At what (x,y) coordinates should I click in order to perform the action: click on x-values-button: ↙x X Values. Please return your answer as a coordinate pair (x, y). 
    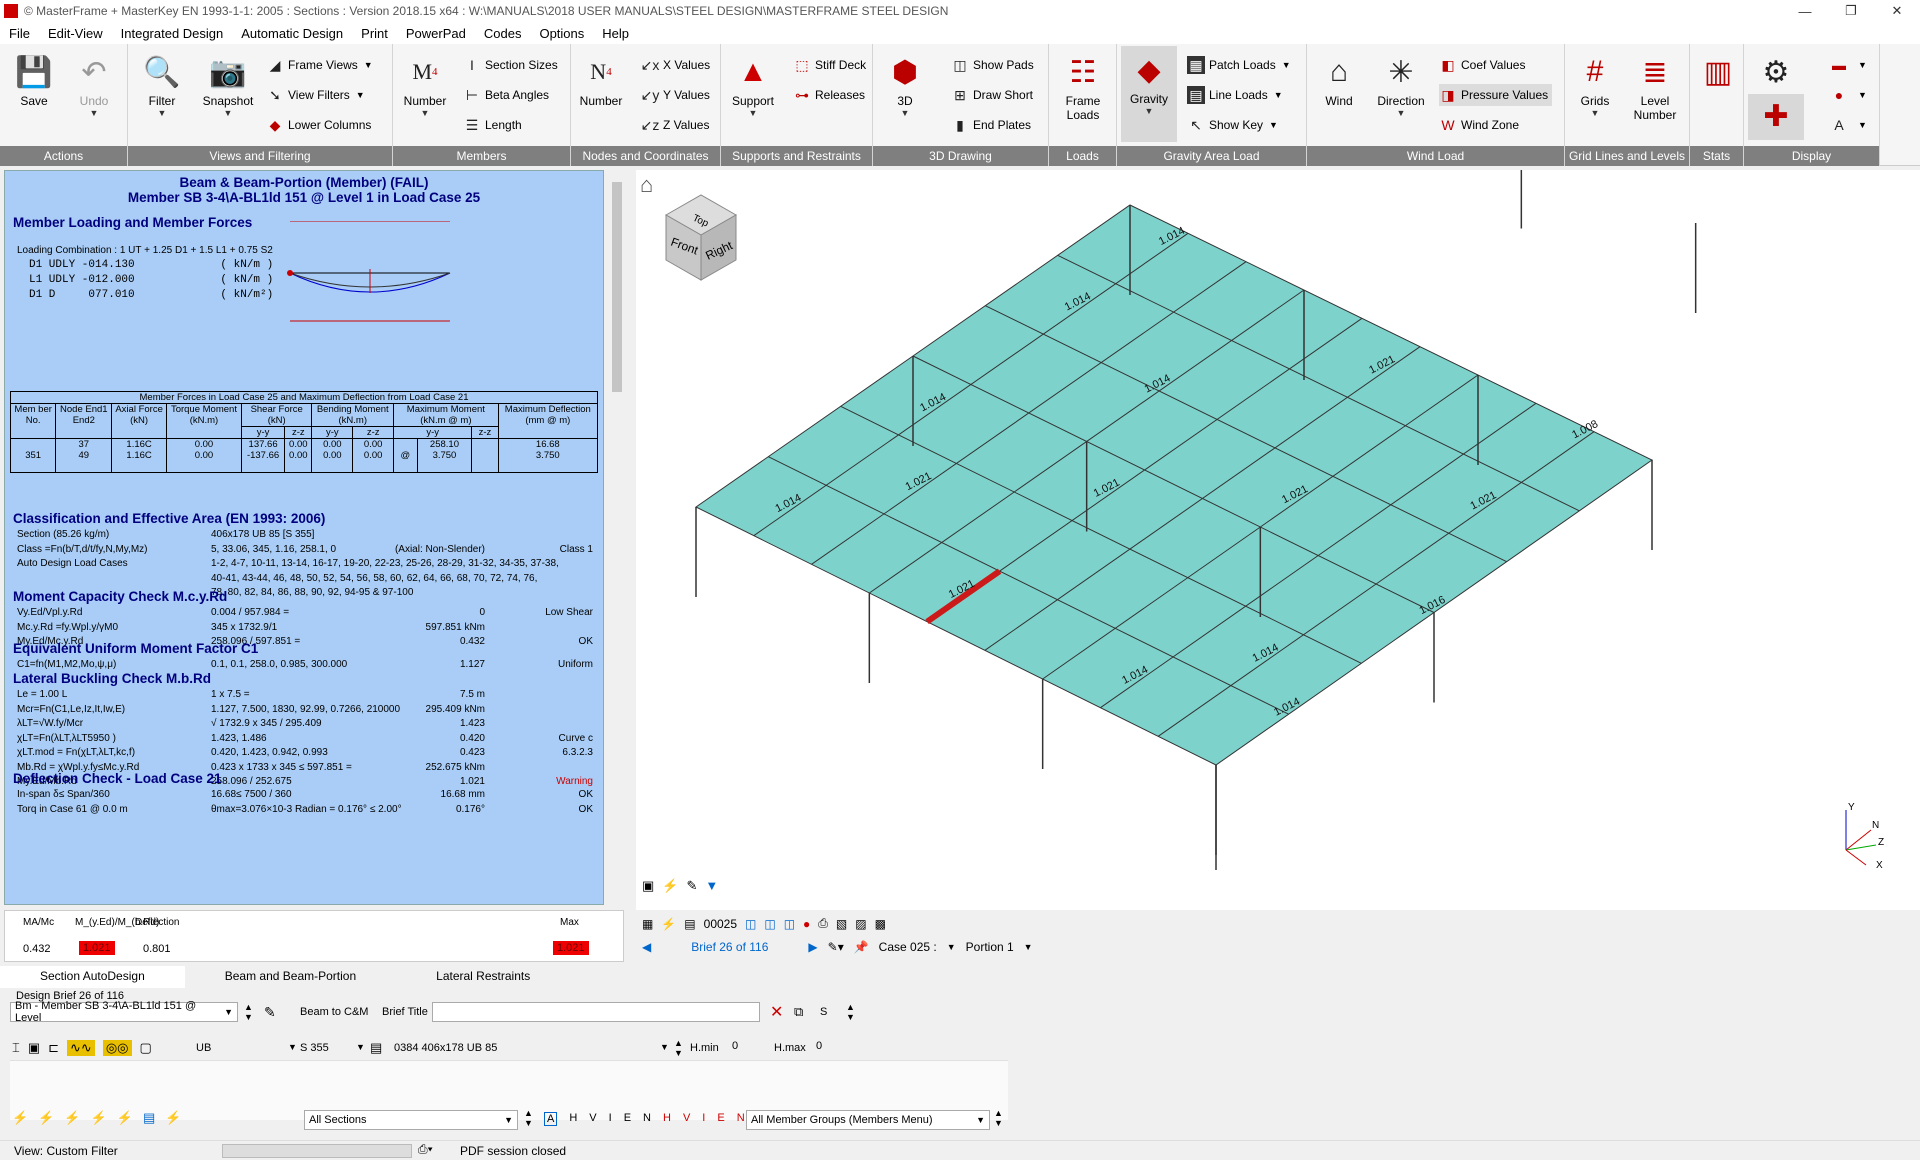
    Looking at the image, I should click on (676, 65).